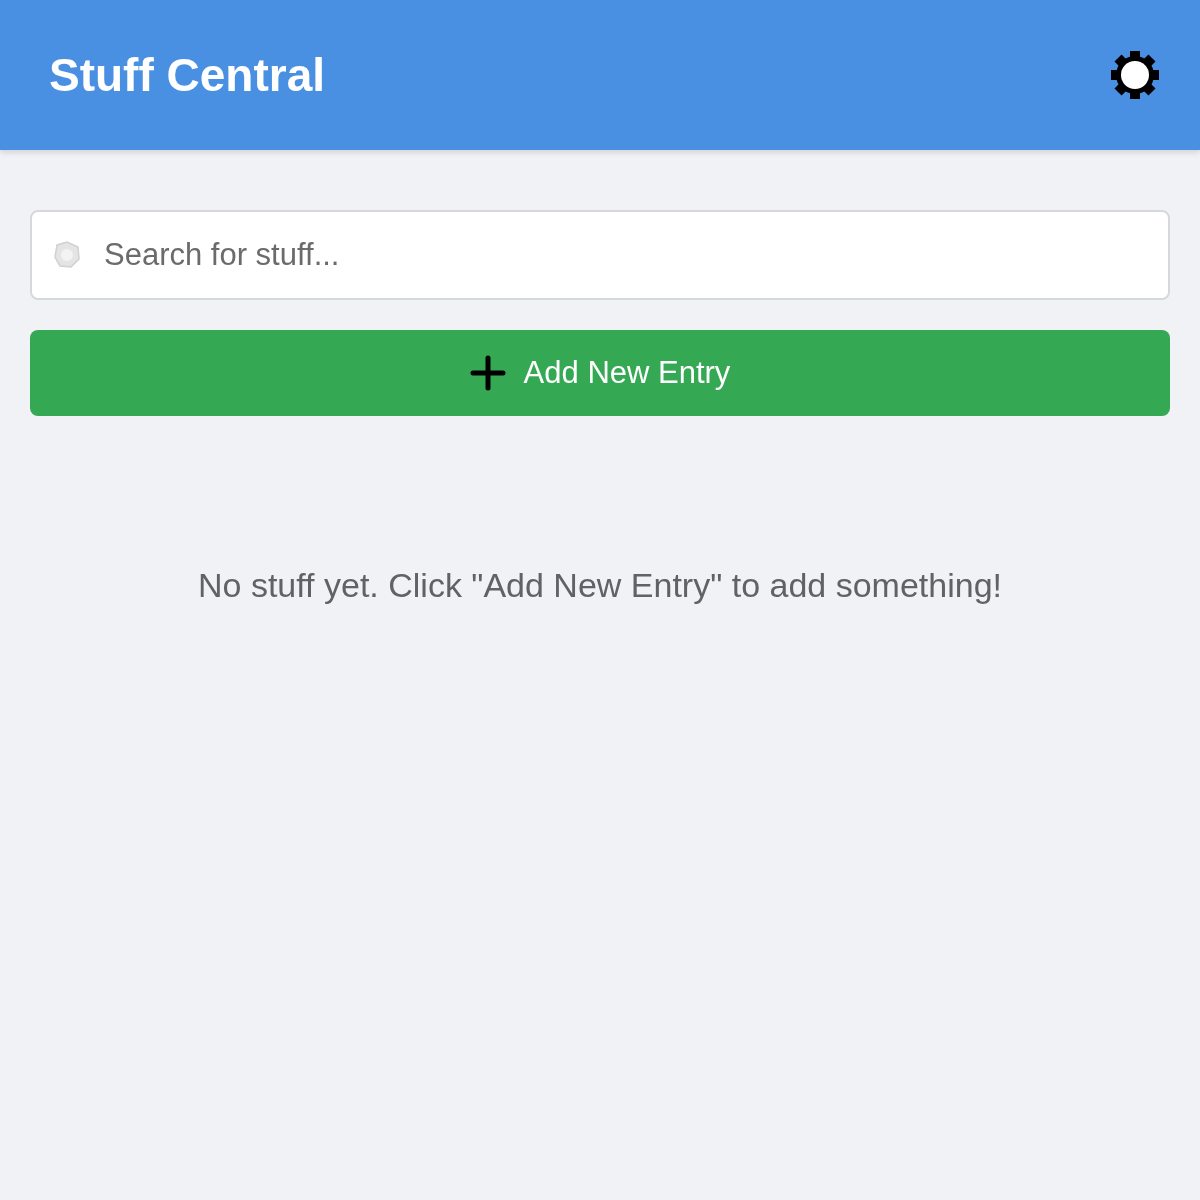  Describe the element at coordinates (187, 75) in the screenshot. I see `app-title: Stuff Central` at that location.